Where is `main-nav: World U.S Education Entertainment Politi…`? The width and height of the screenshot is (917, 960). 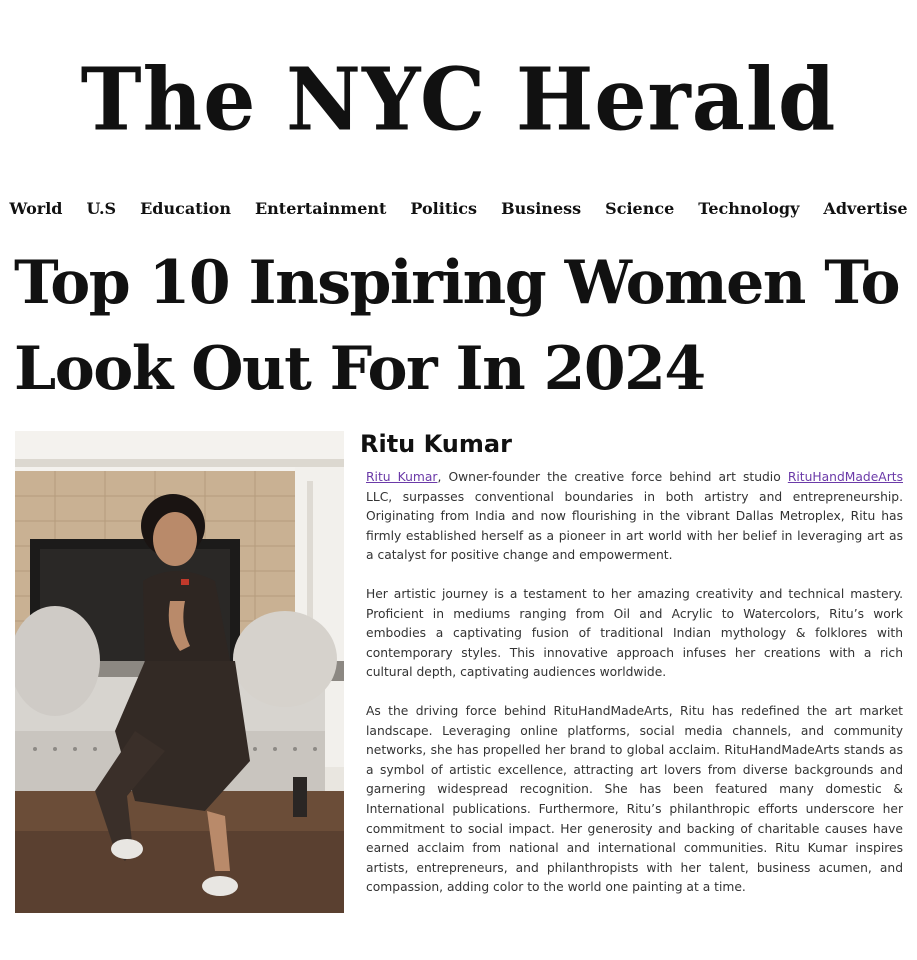
main-nav: World U.S Education Entertainment Politi… is located at coordinates (458, 208).